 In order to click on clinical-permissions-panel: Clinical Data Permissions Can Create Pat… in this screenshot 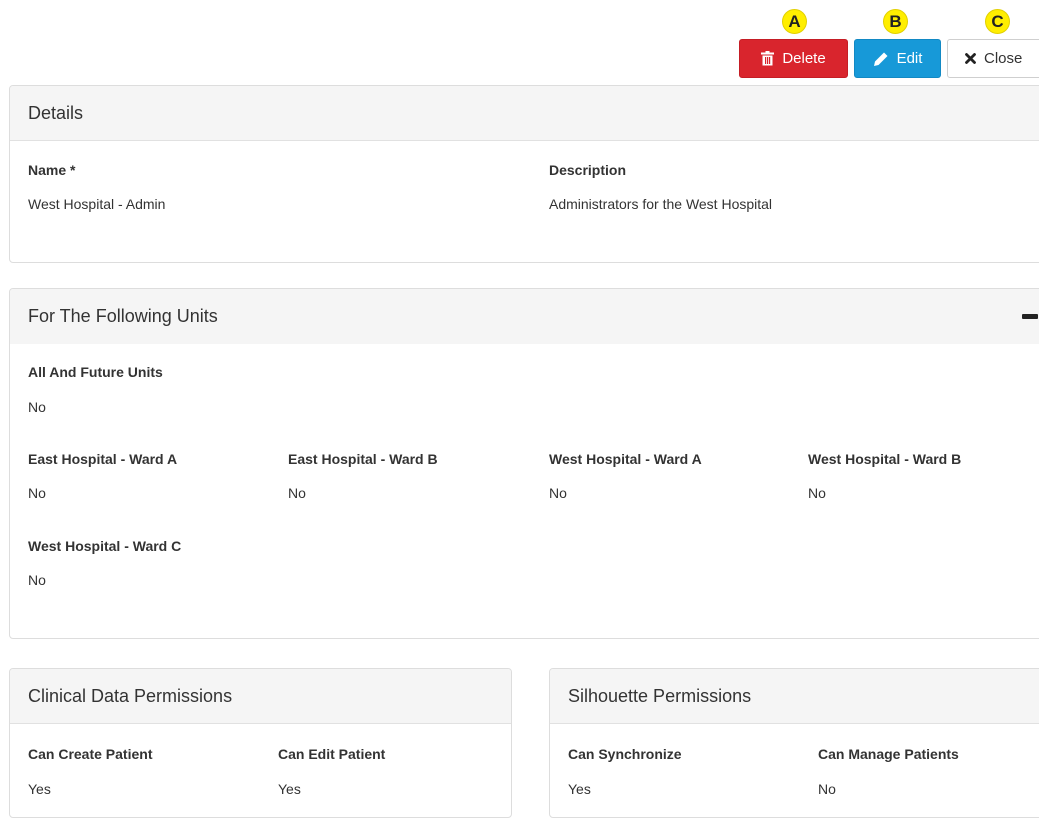, I will do `click(260, 743)`.